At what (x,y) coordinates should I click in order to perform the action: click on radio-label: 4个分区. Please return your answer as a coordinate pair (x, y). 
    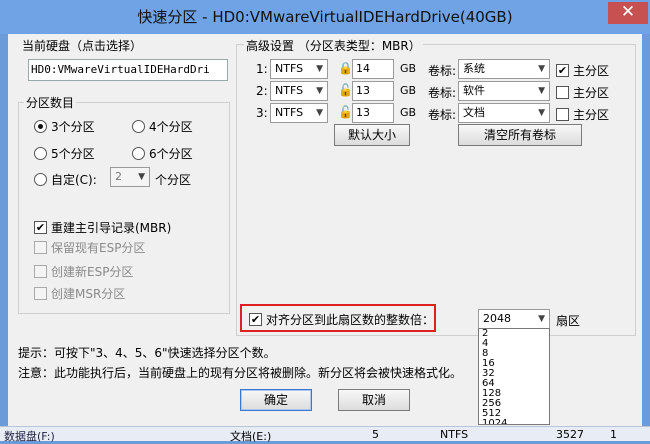
    Looking at the image, I should click on (171, 127).